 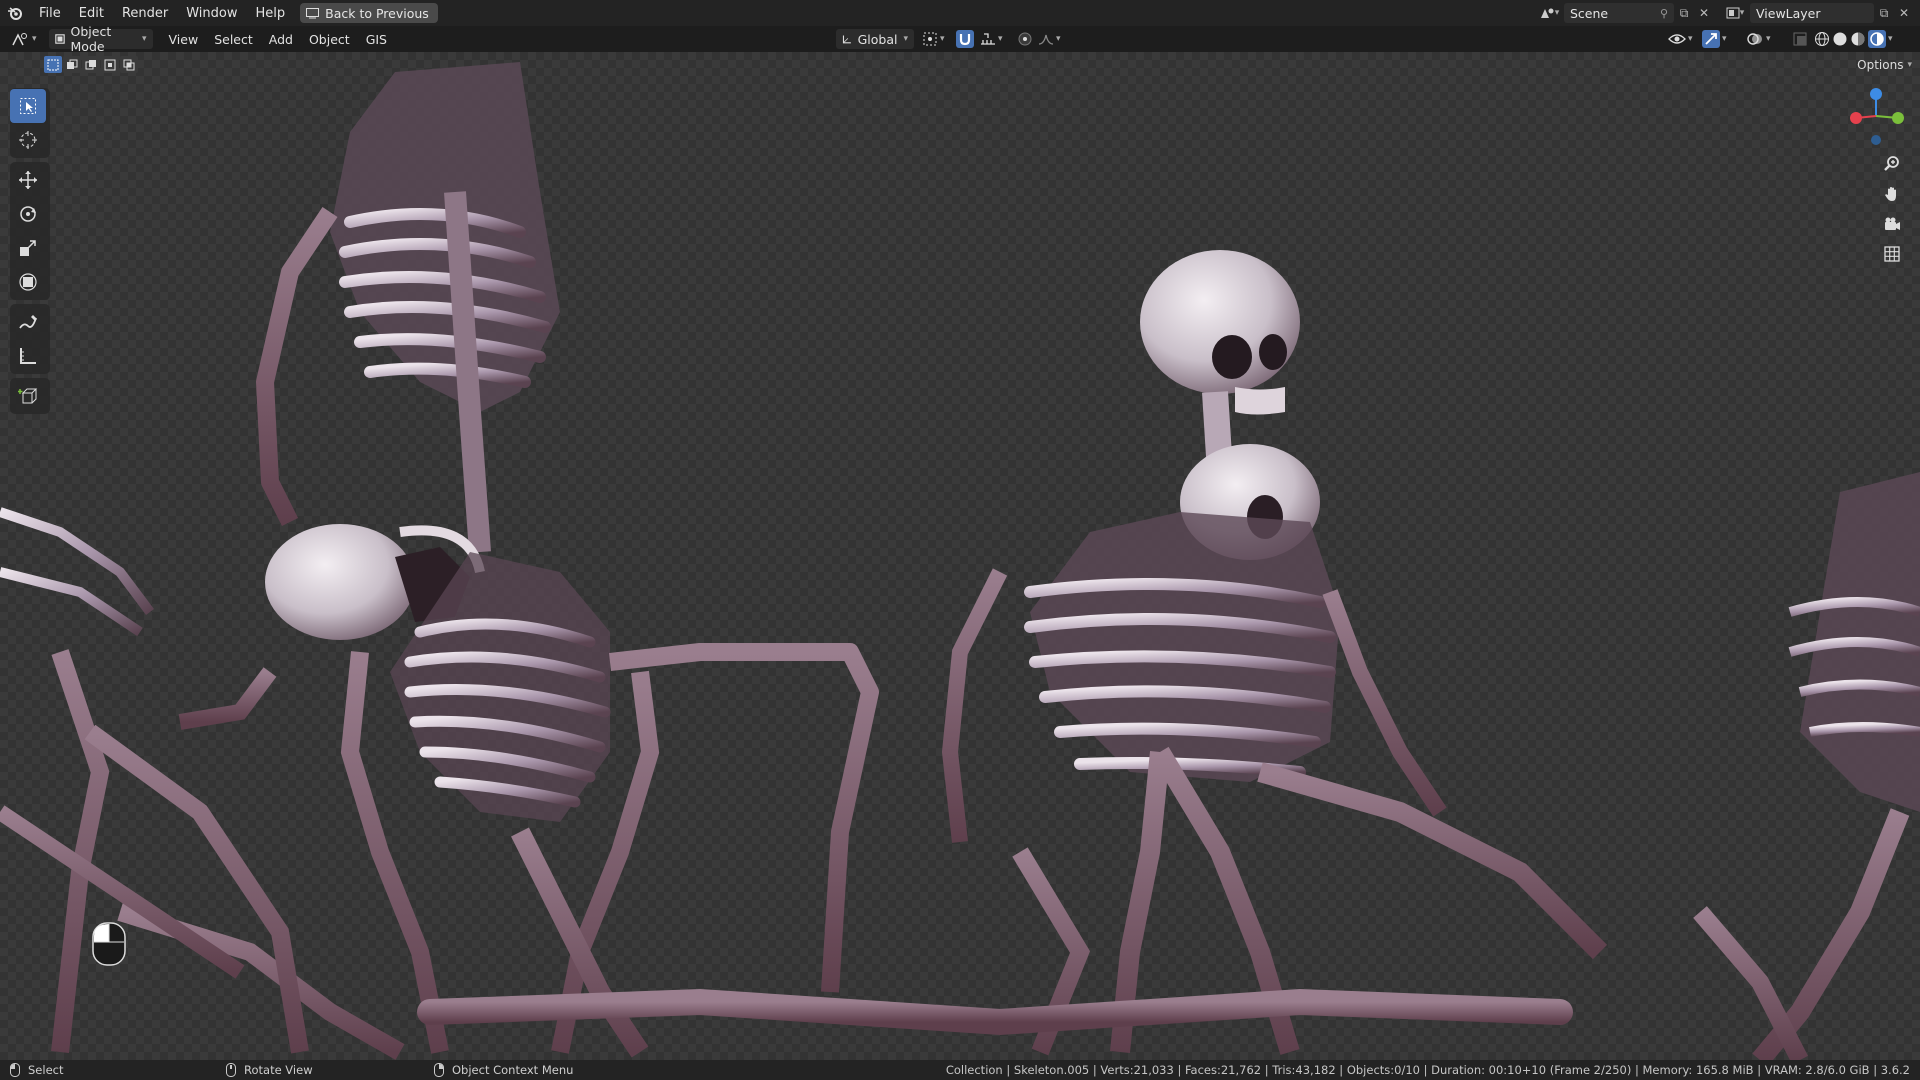 I want to click on solid-shading-icon, so click(x=1840, y=39).